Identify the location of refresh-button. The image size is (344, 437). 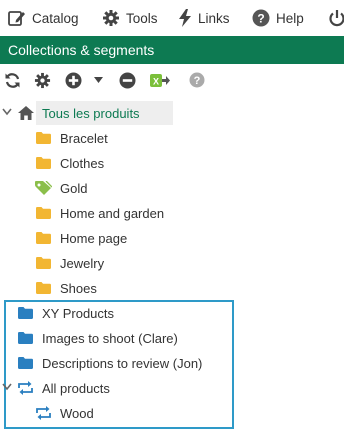
(12, 80).